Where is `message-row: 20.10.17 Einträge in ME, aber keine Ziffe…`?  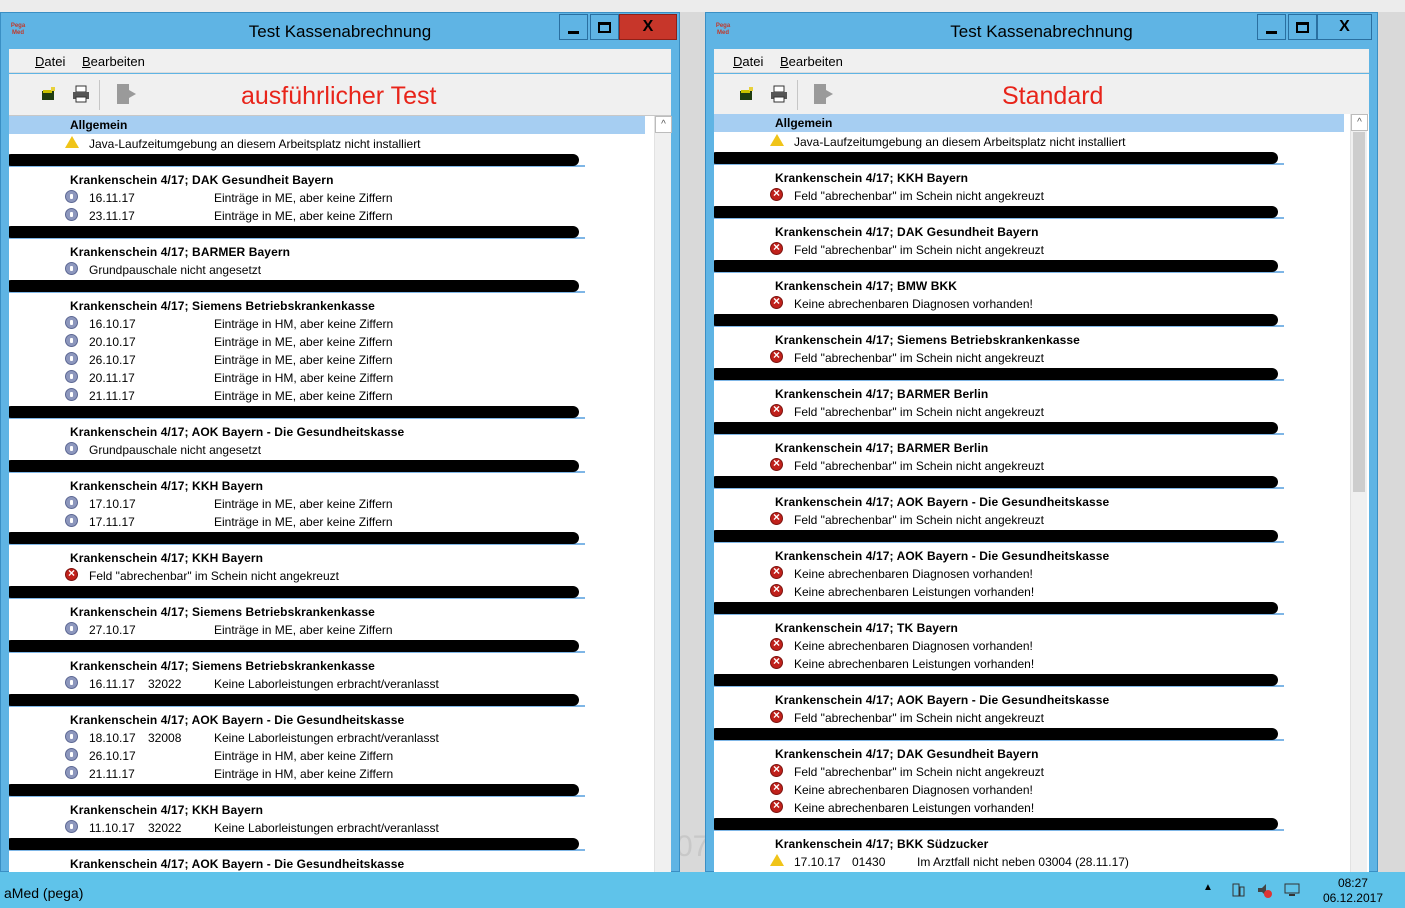
message-row: 20.10.17 Einträge in ME, aber keine Ziffe… is located at coordinates (327, 341).